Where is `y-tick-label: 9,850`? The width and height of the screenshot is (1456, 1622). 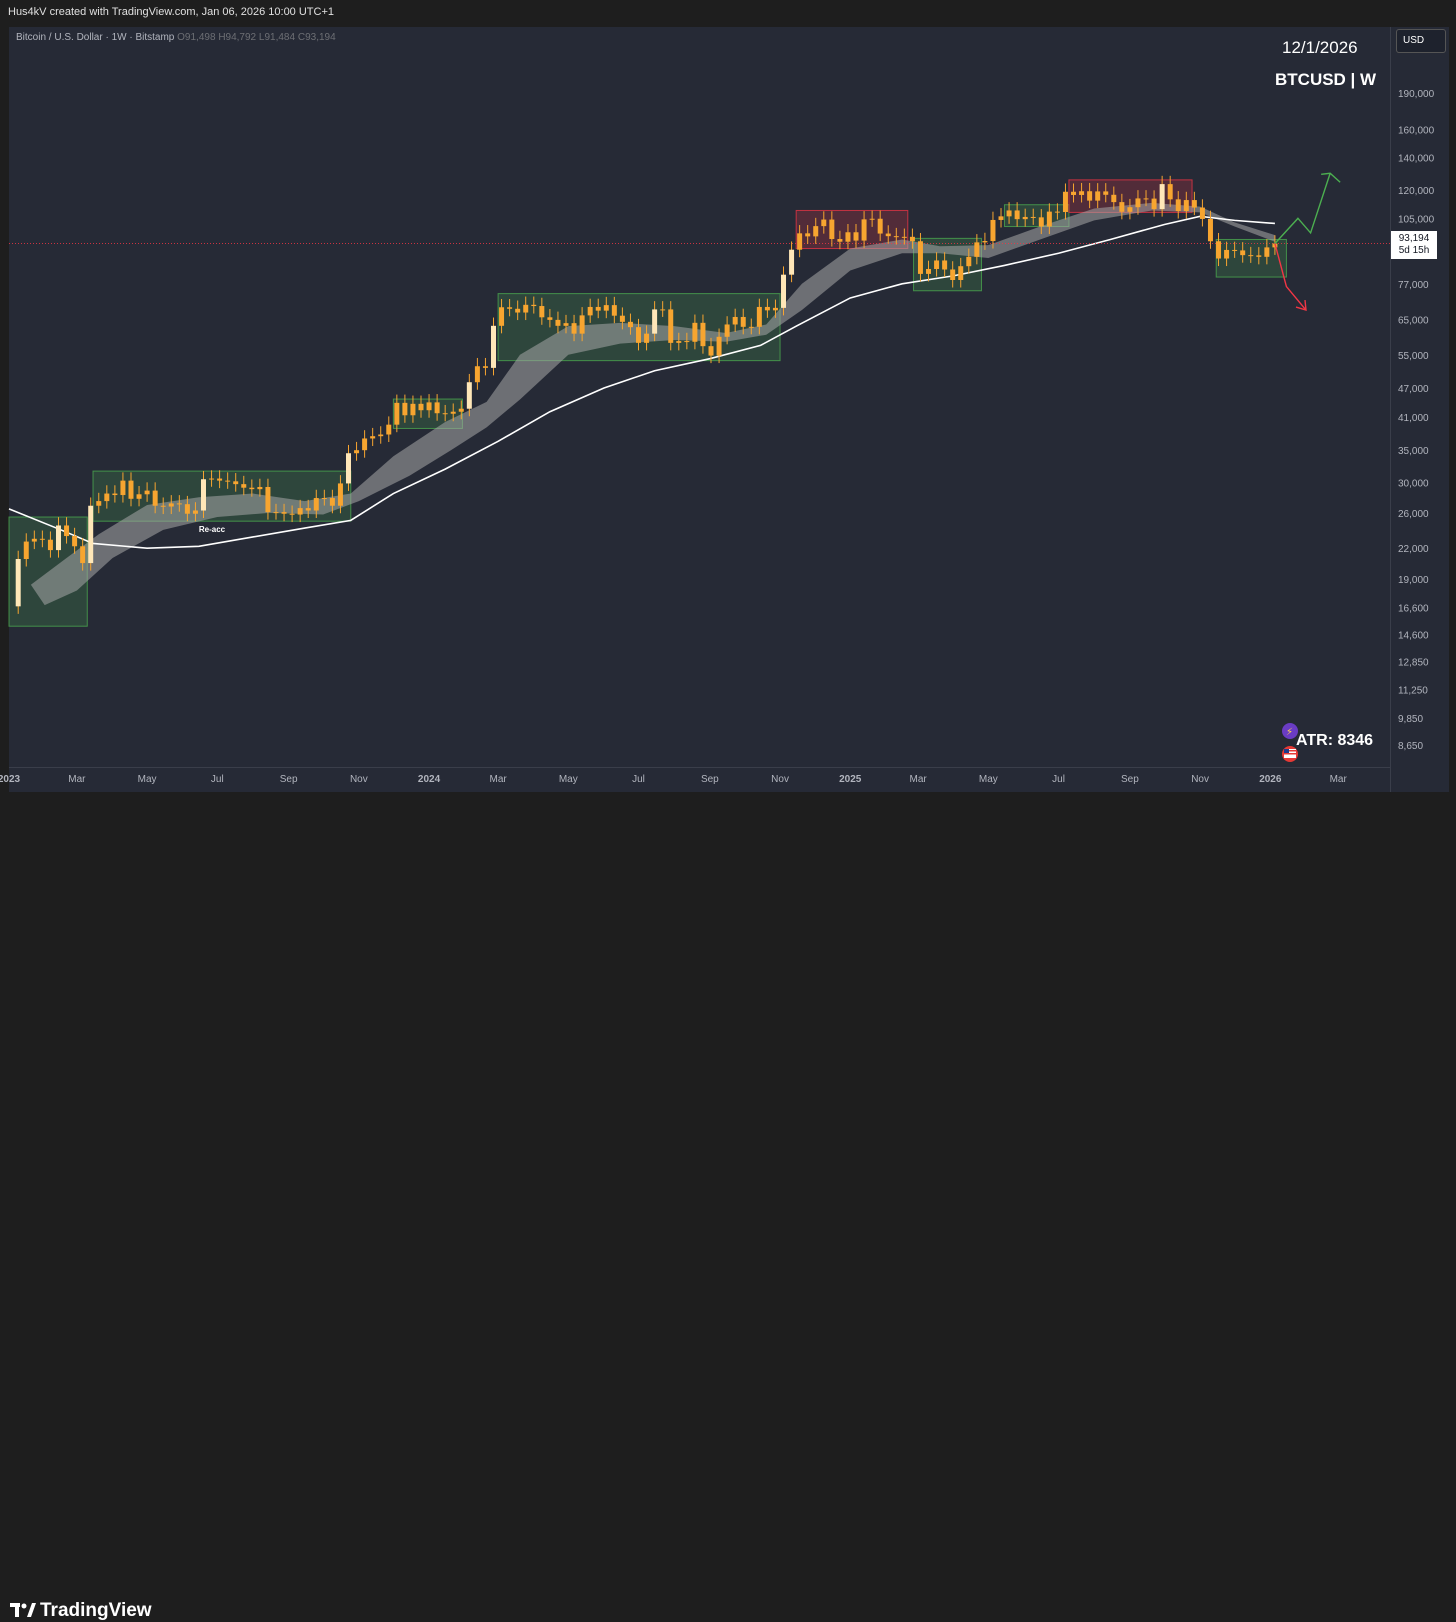
y-tick-label: 9,850 is located at coordinates (1410, 719).